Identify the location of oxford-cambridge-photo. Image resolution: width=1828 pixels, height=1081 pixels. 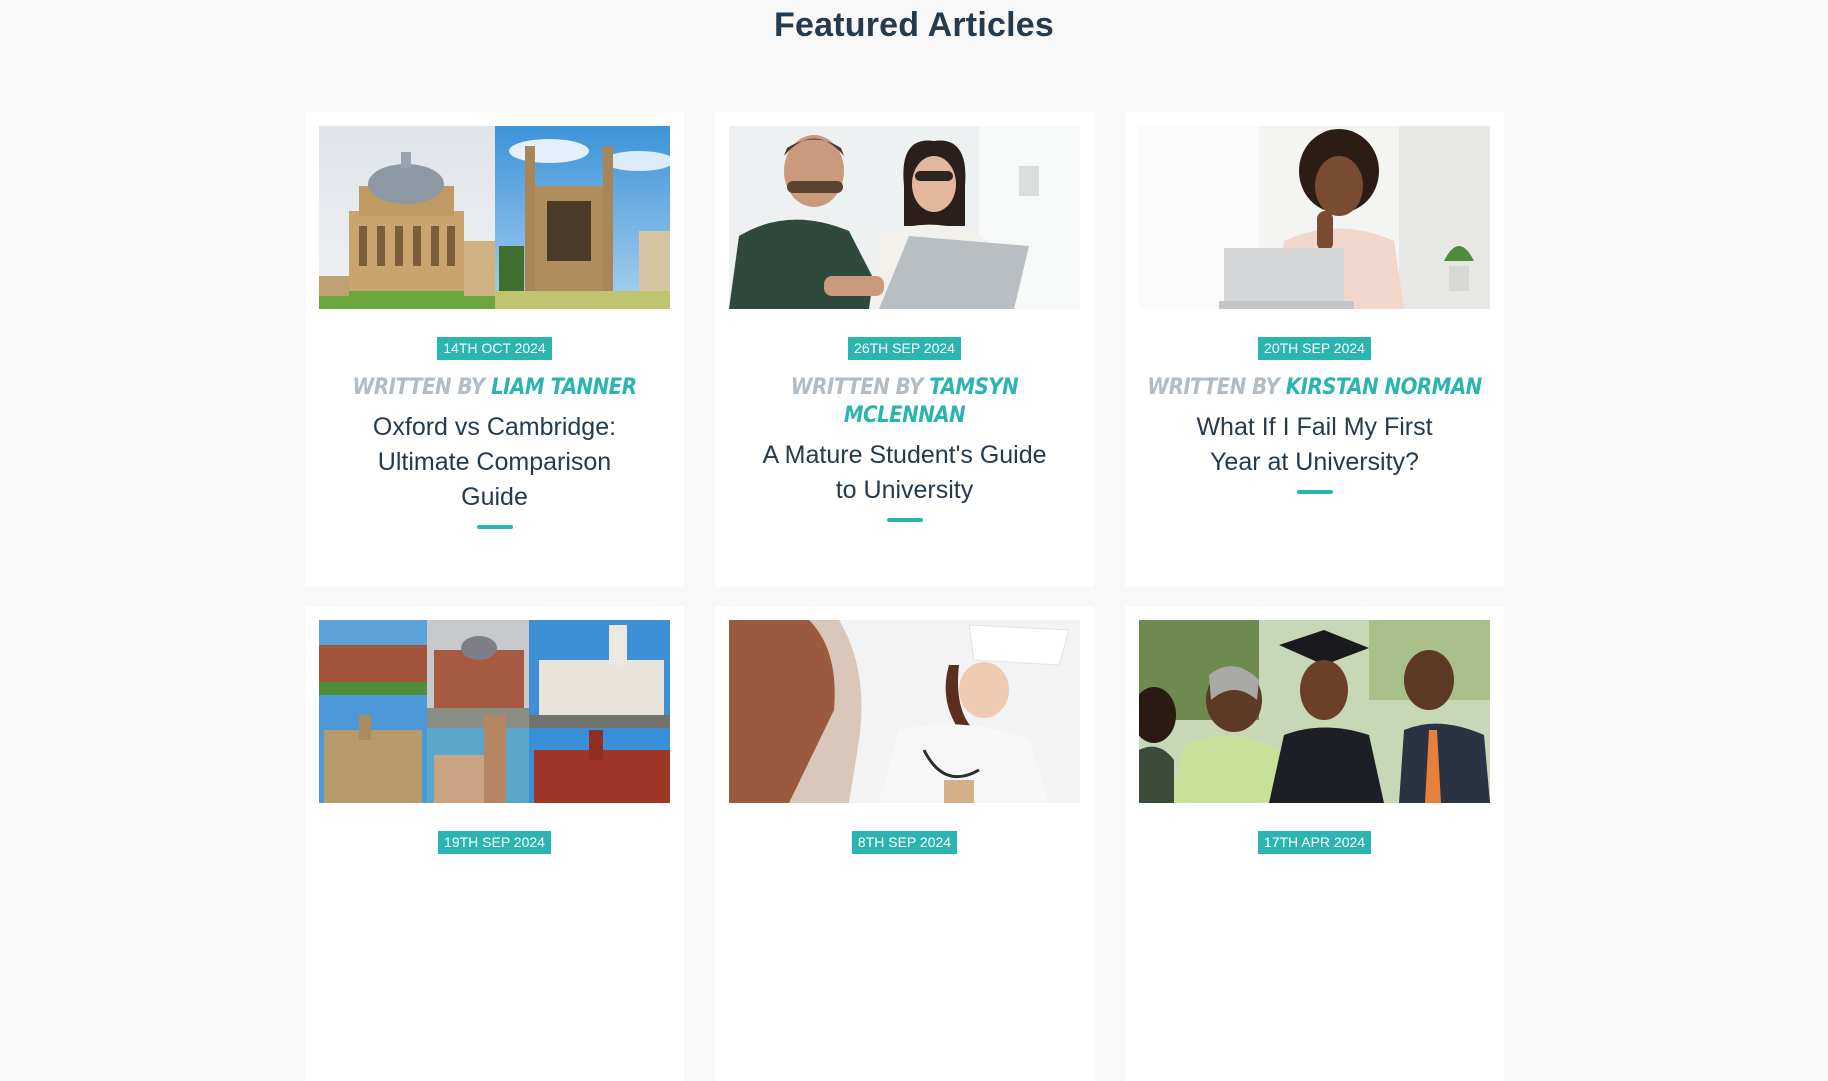
(494, 217).